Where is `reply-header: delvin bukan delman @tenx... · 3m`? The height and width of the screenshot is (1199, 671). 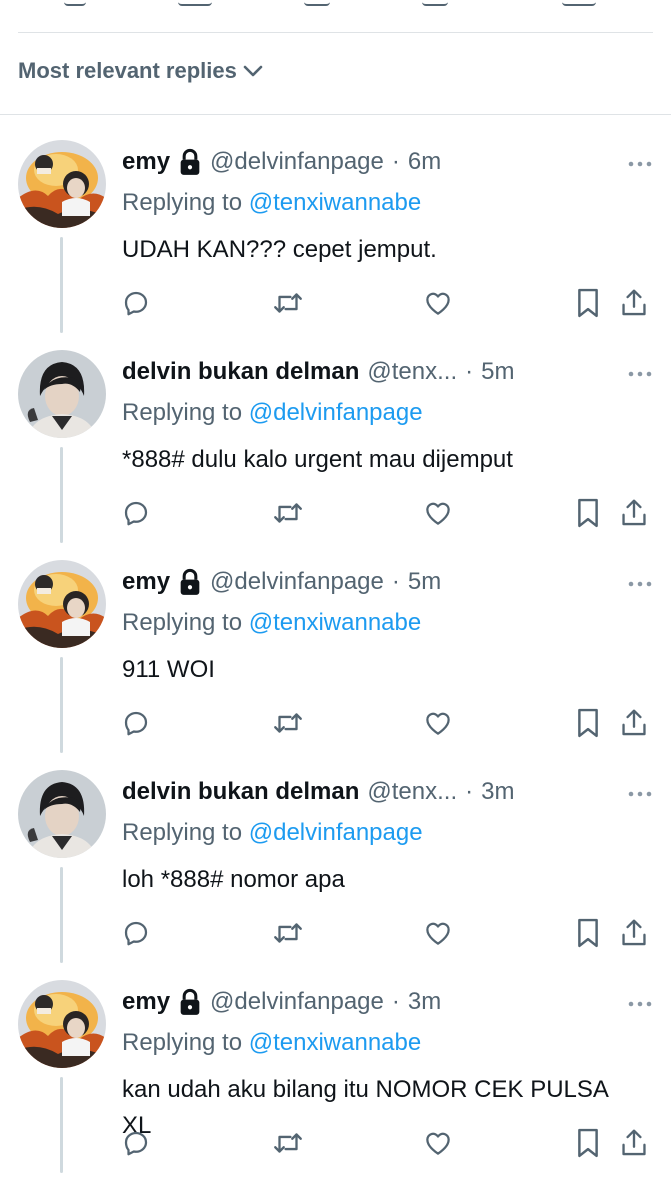
reply-header: delvin bukan delman @tenx... · 3m is located at coordinates (371, 792).